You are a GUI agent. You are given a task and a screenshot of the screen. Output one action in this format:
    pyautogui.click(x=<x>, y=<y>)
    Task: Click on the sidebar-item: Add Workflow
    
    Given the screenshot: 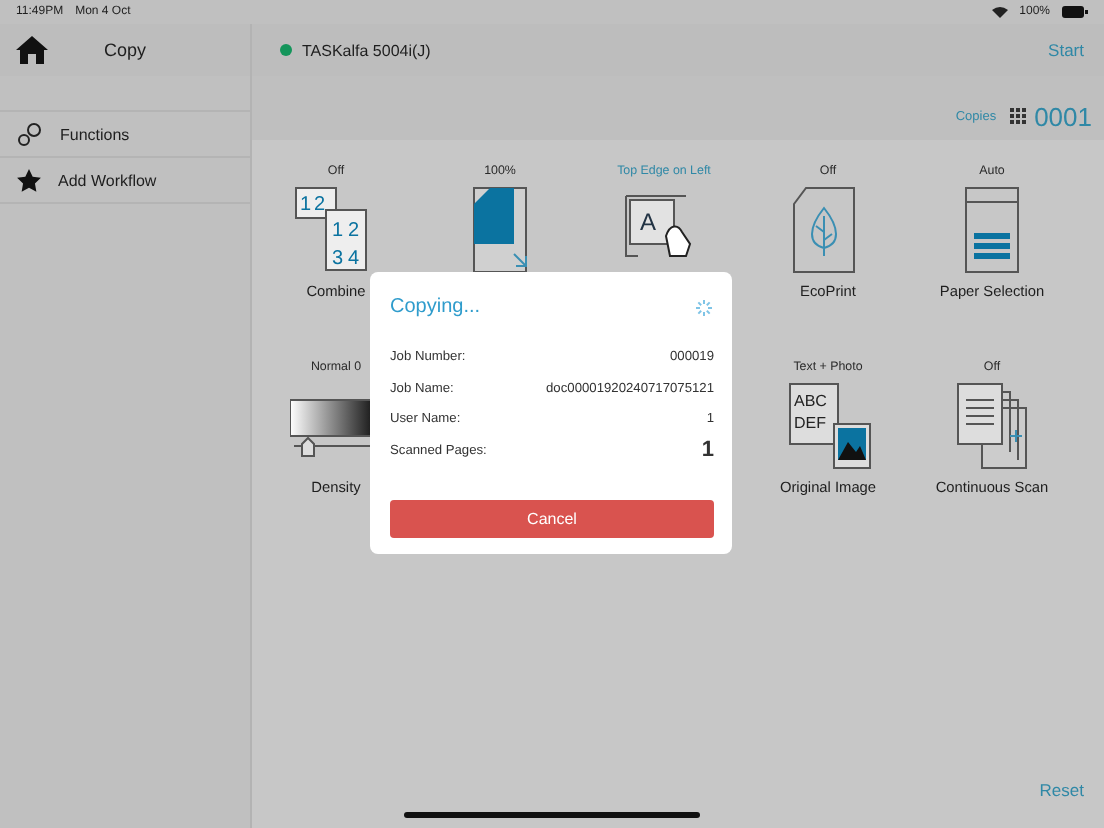 What is the action you would take?
    pyautogui.click(x=125, y=180)
    